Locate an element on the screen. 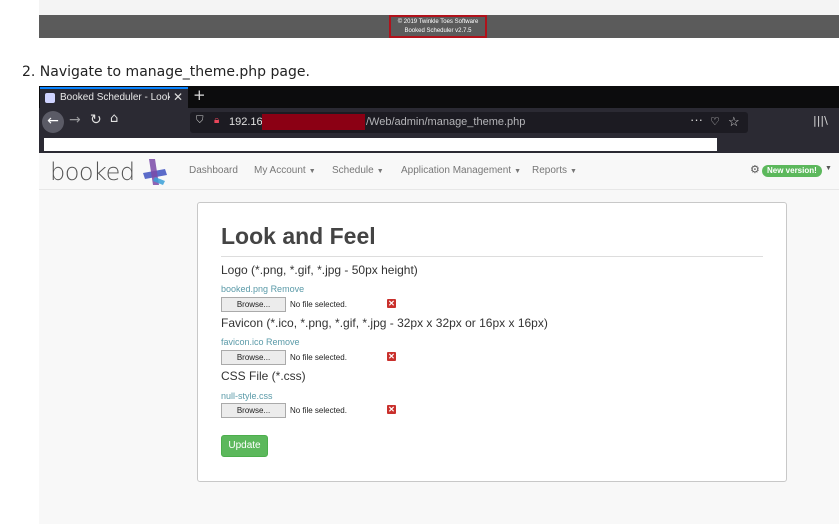  bookmark-star-icon: ☆ is located at coordinates (734, 122).